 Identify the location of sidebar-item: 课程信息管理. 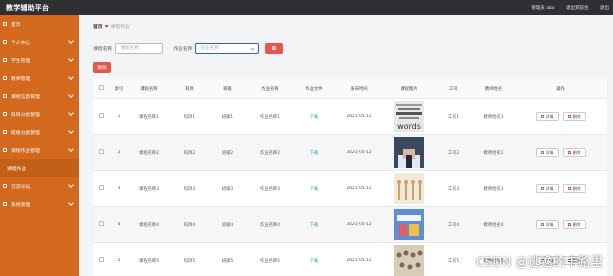
(39, 96).